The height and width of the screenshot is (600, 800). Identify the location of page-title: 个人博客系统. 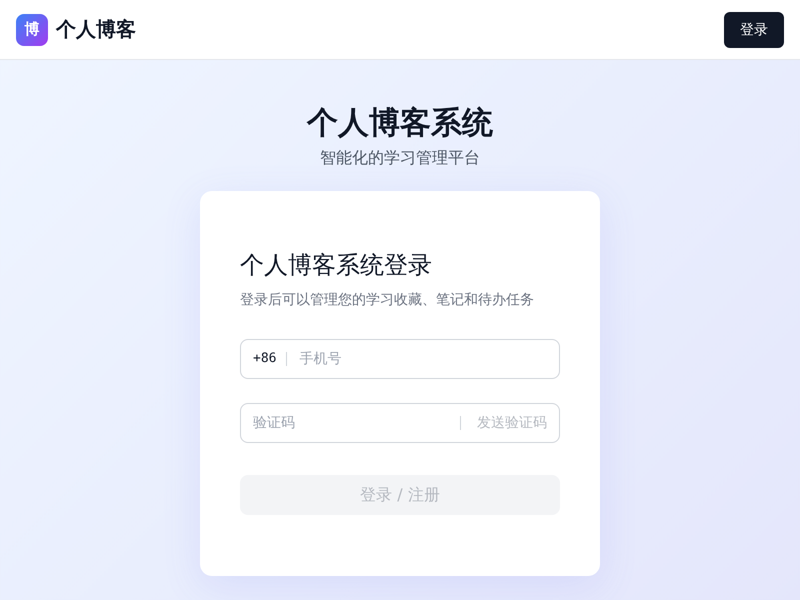
(400, 123).